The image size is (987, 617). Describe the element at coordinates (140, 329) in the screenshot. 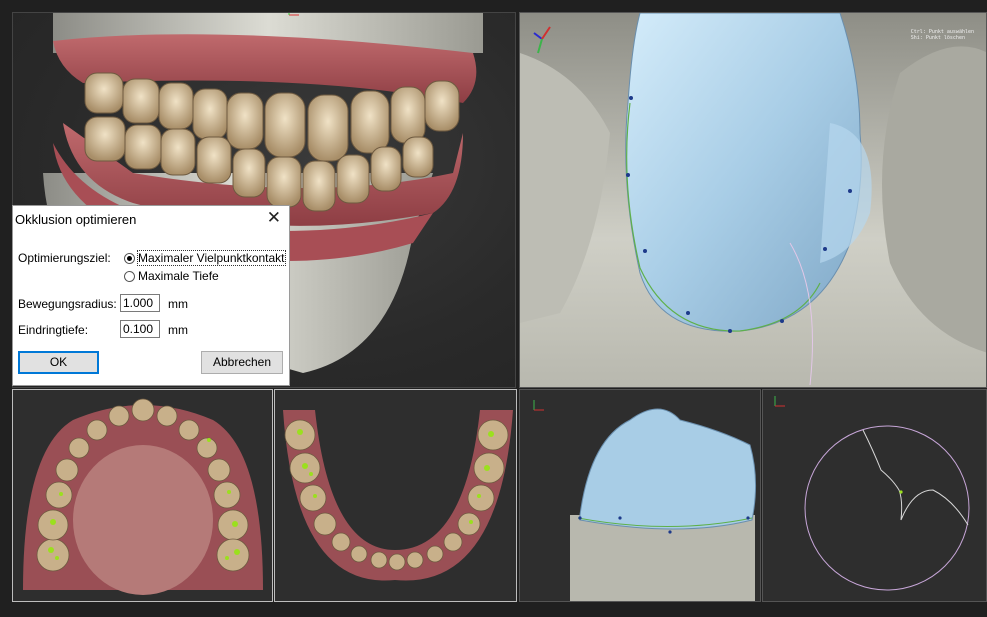

I see `depth-input: 0.100` at that location.